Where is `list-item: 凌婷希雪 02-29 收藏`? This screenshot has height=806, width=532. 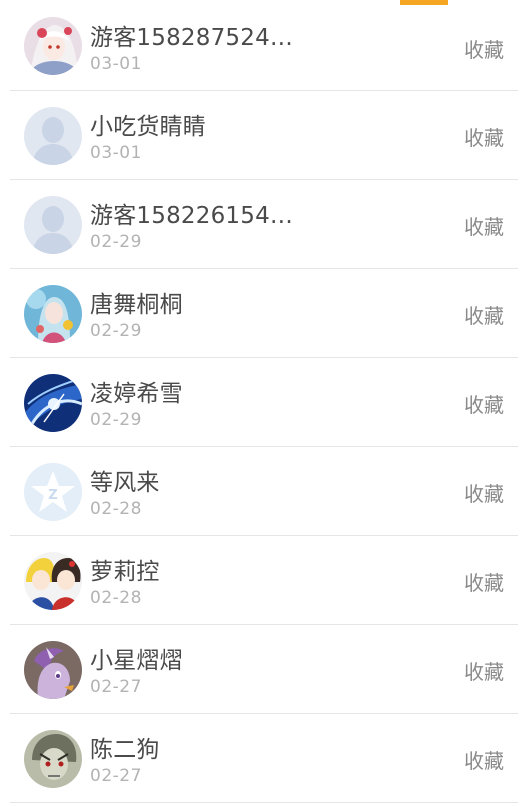 list-item: 凌婷希雪 02-29 收藏 is located at coordinates (266, 402).